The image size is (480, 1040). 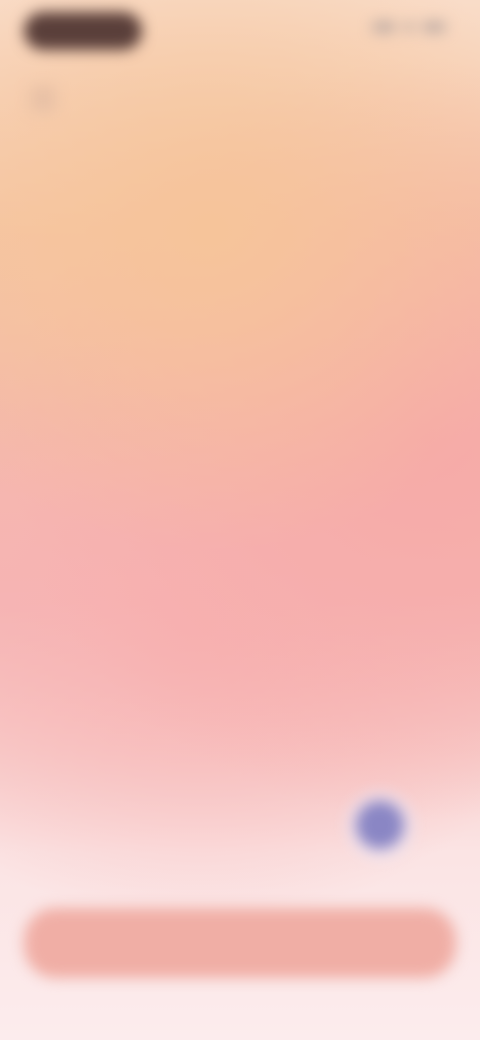 I want to click on app-icon, so click(x=43, y=99).